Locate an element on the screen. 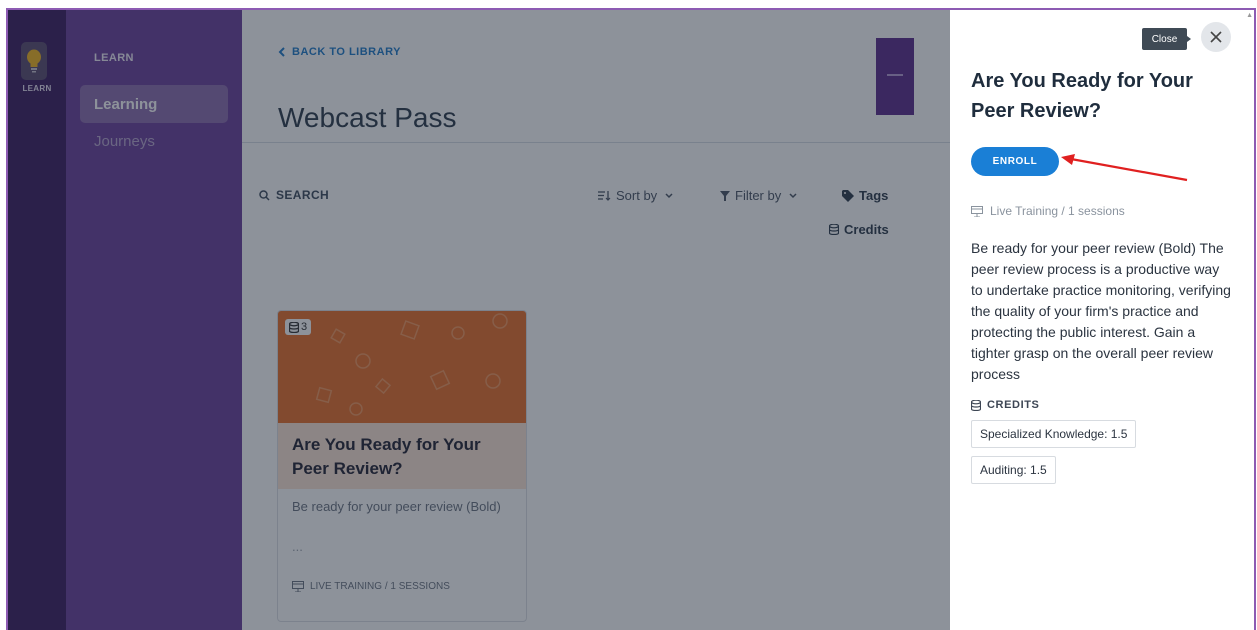 The image size is (1257, 630). close-icon is located at coordinates (1216, 37).